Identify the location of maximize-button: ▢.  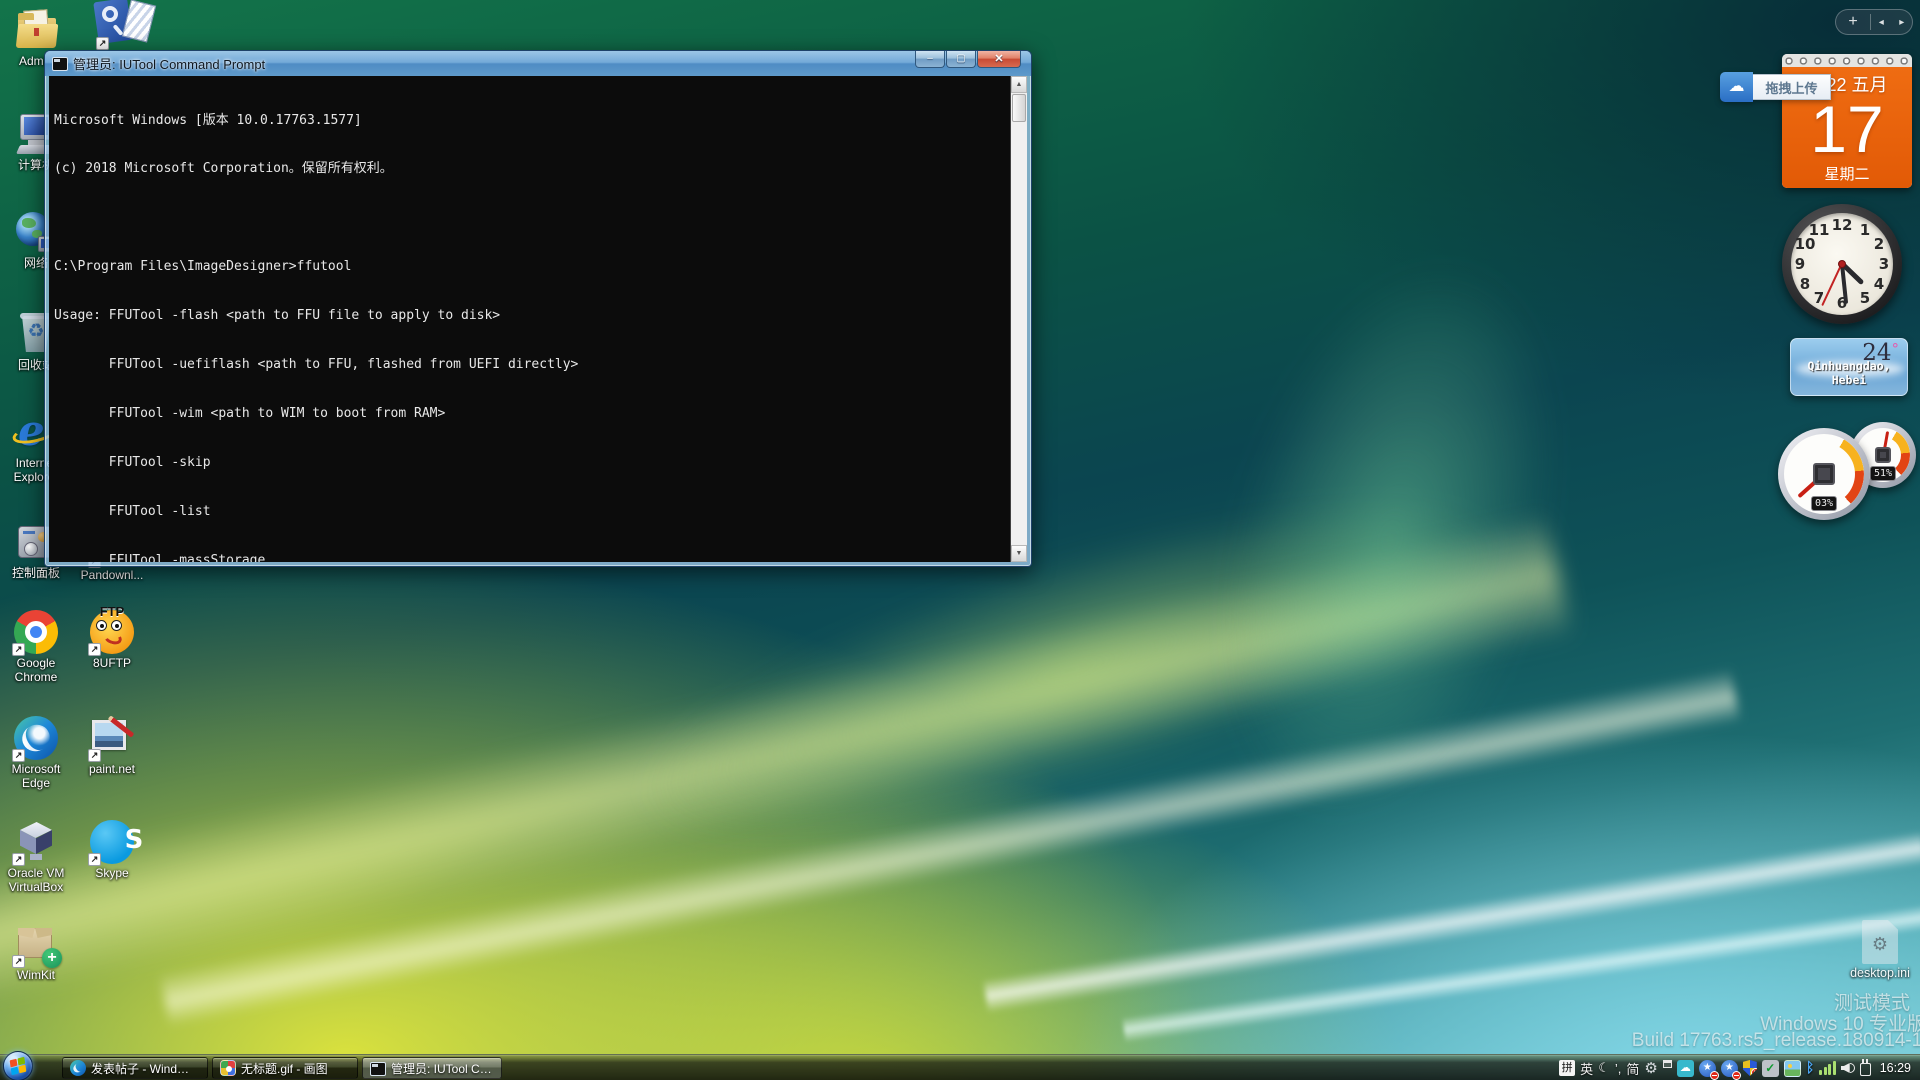
(961, 59).